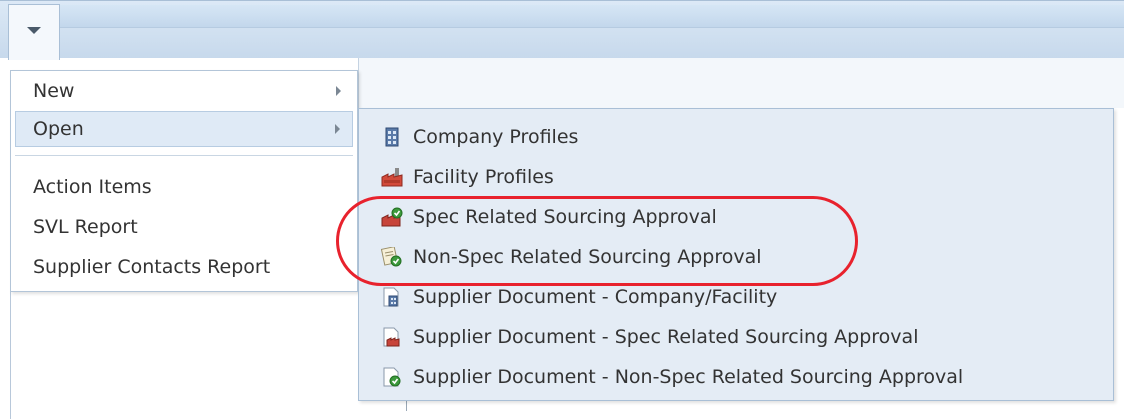 The width and height of the screenshot is (1124, 419). Describe the element at coordinates (152, 267) in the screenshot. I see `menu-item-label: Supplier Contacts Report` at that location.